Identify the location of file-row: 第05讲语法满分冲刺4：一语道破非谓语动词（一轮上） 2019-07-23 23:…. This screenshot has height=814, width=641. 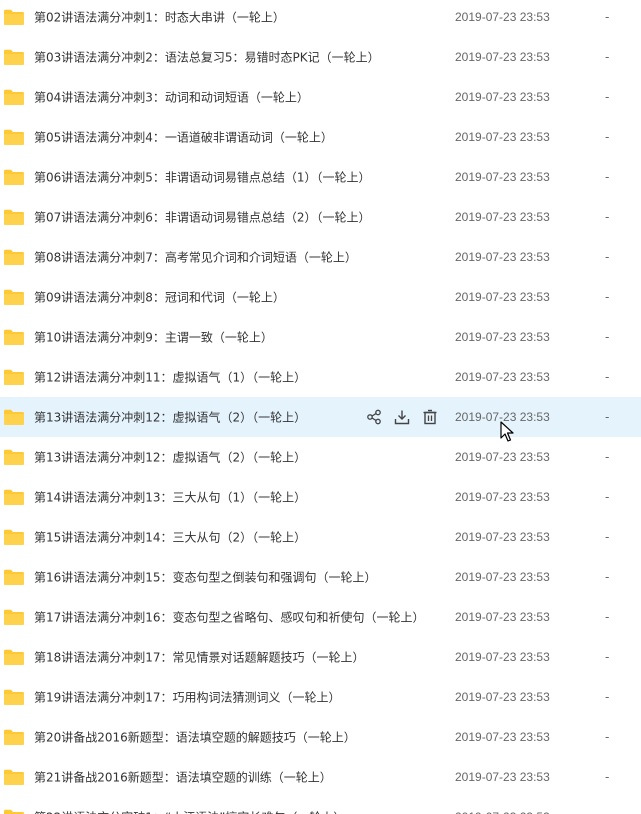
(320, 137).